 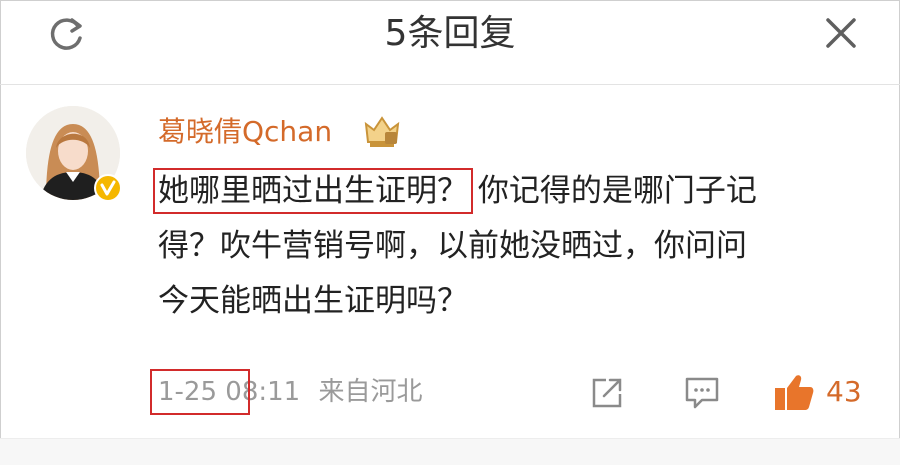 What do you see at coordinates (841, 33) in the screenshot?
I see `close-icon` at bounding box center [841, 33].